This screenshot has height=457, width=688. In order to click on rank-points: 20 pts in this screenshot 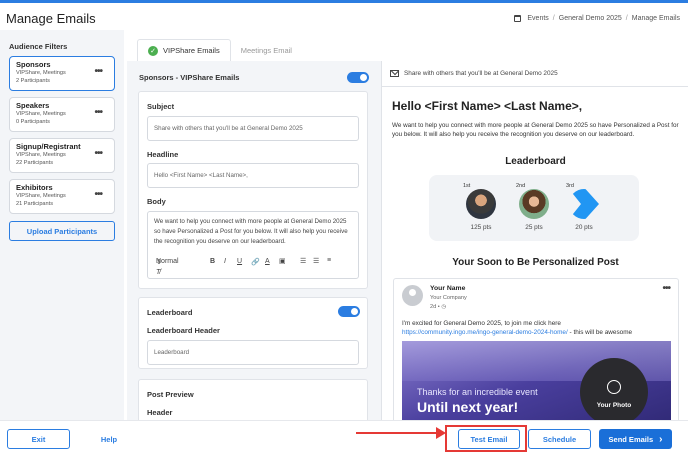, I will do `click(584, 227)`.